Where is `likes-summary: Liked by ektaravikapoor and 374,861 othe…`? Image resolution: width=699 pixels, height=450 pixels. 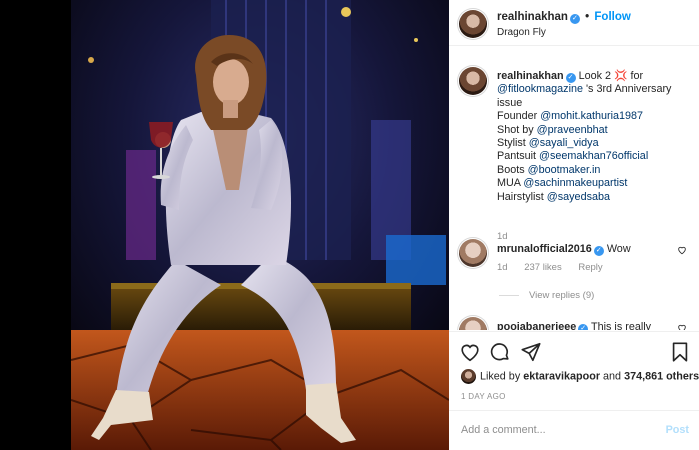 likes-summary: Liked by ektaravikapoor and 374,861 othe… is located at coordinates (580, 376).